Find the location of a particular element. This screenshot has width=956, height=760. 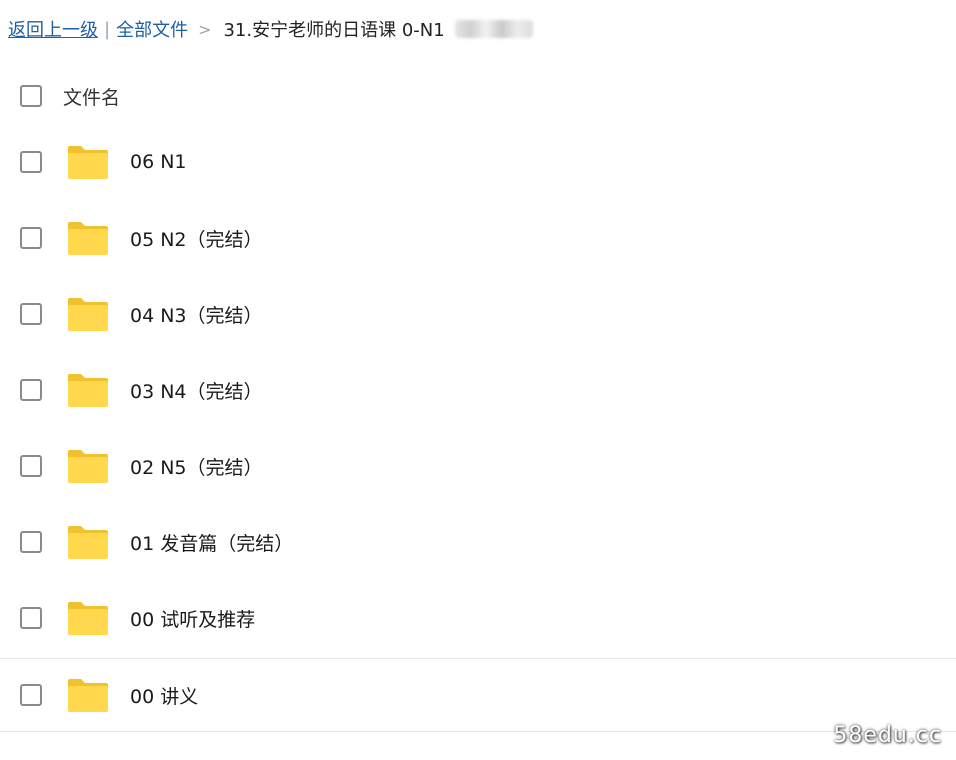

folder-name: 01 发音篇（完结） is located at coordinates (211, 542).